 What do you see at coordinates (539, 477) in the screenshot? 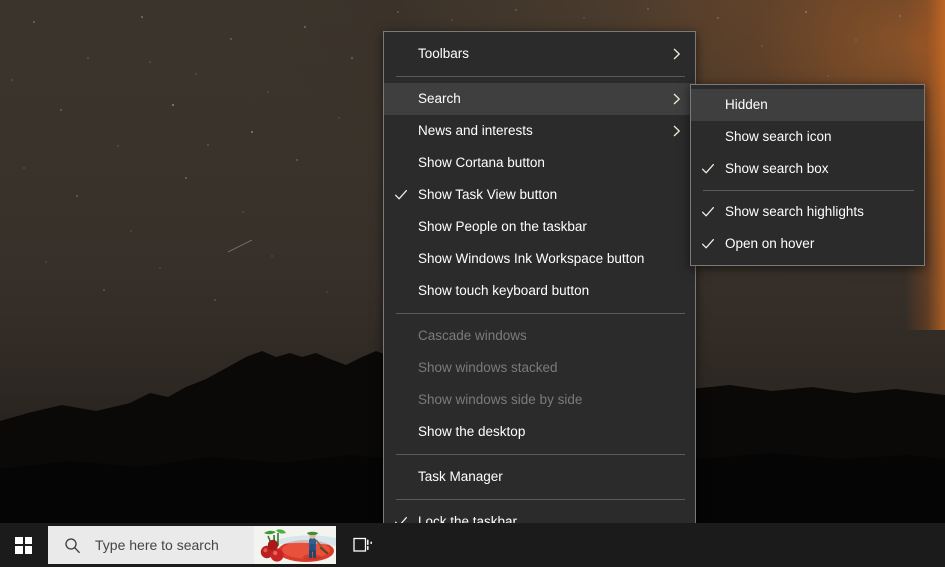
I see `menu-item-task-manager: Task Manager` at bounding box center [539, 477].